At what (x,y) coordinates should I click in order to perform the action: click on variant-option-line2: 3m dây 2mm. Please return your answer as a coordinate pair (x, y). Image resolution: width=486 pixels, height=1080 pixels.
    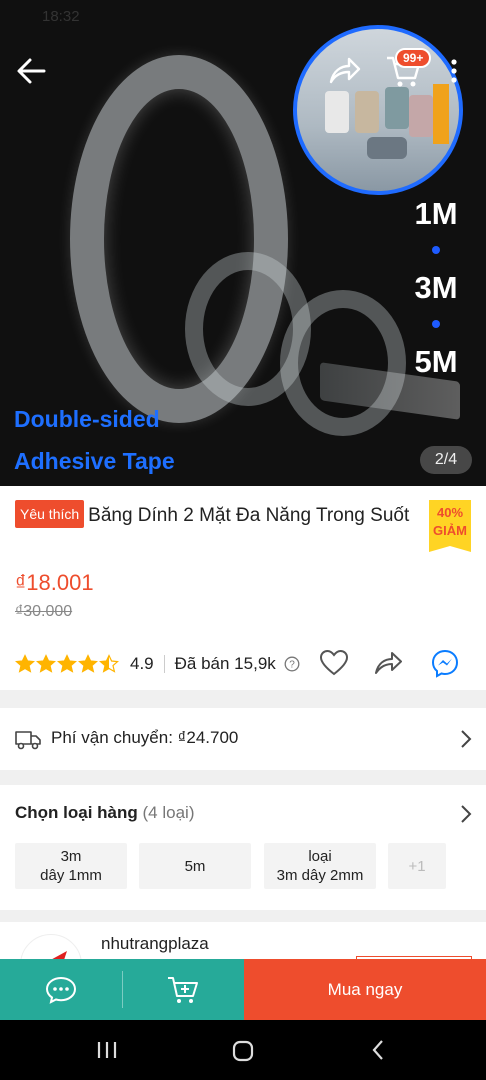
    Looking at the image, I should click on (320, 875).